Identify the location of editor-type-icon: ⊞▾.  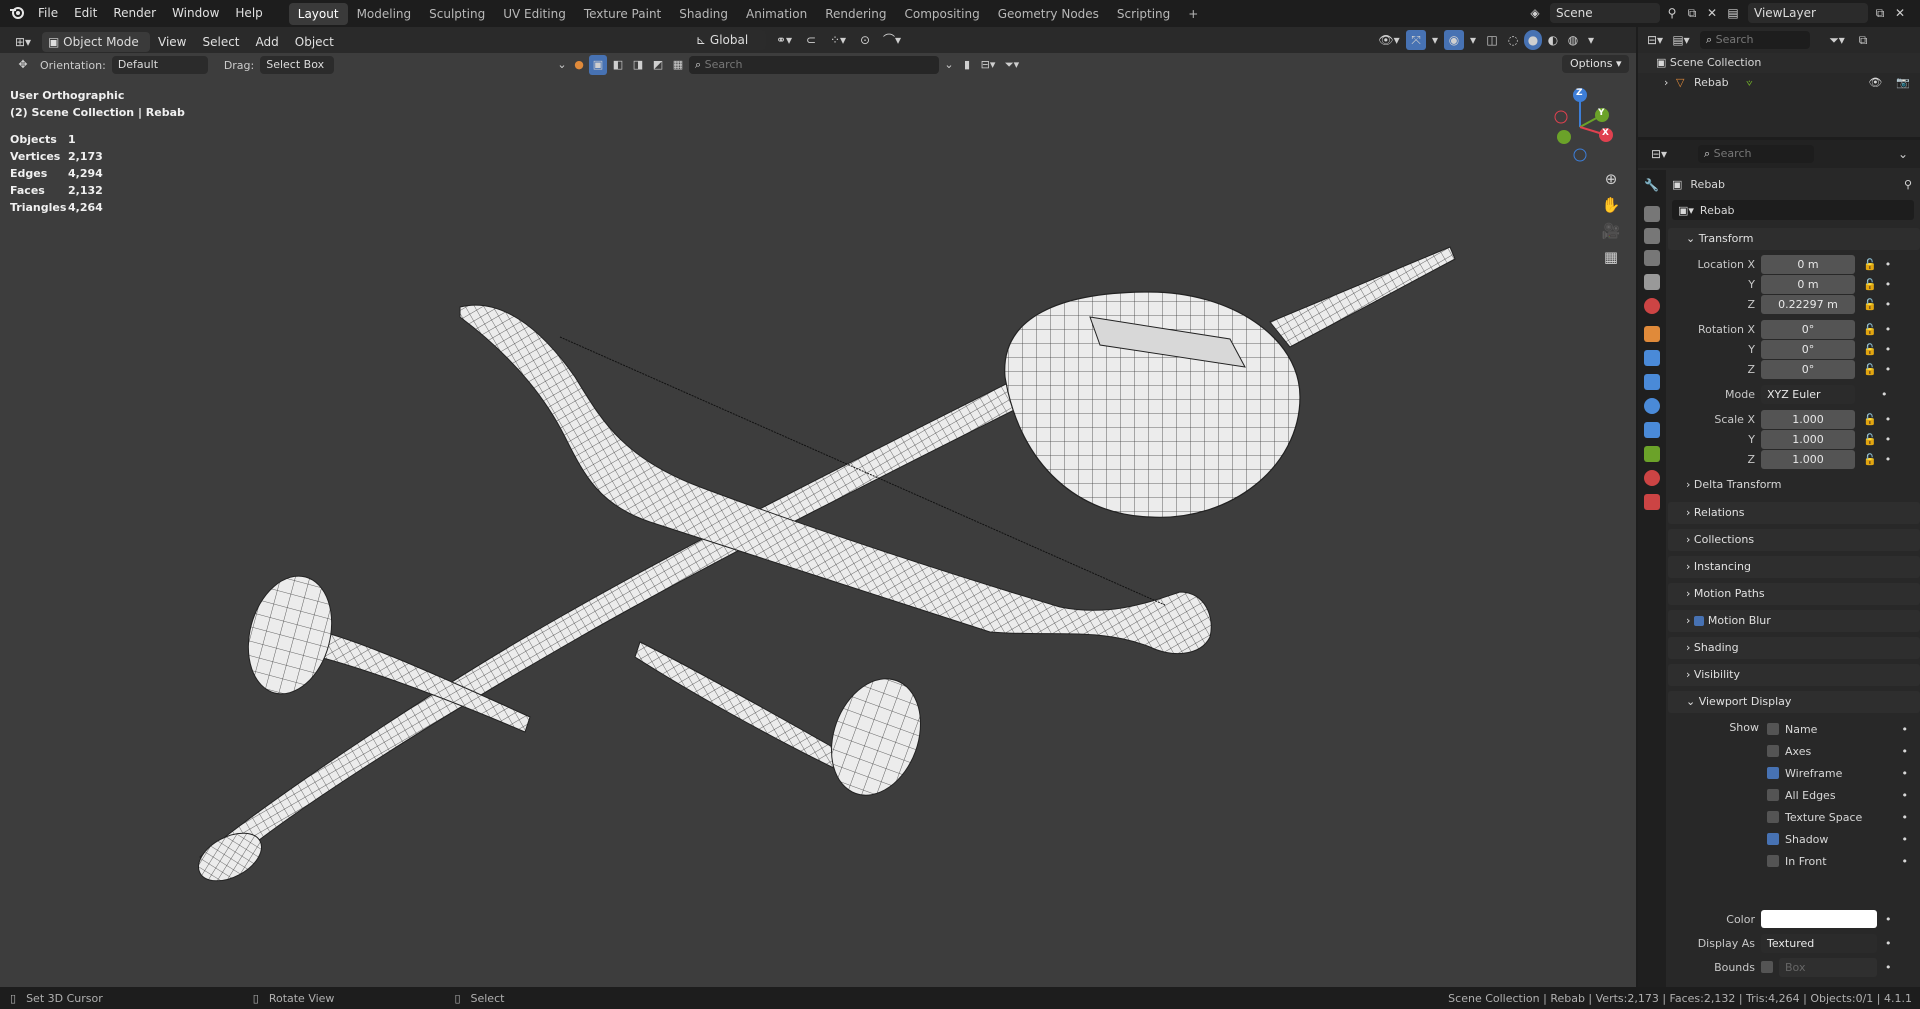
(23, 42).